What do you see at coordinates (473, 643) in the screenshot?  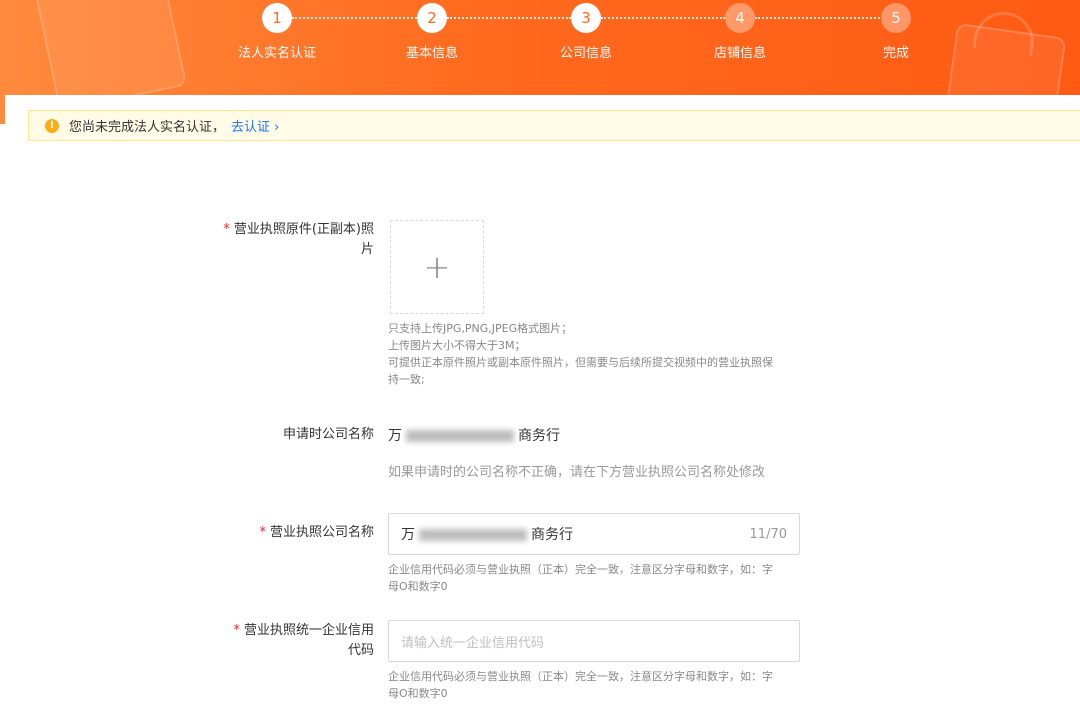 I see `input-placeholder: 请输入统一企业信用代码` at bounding box center [473, 643].